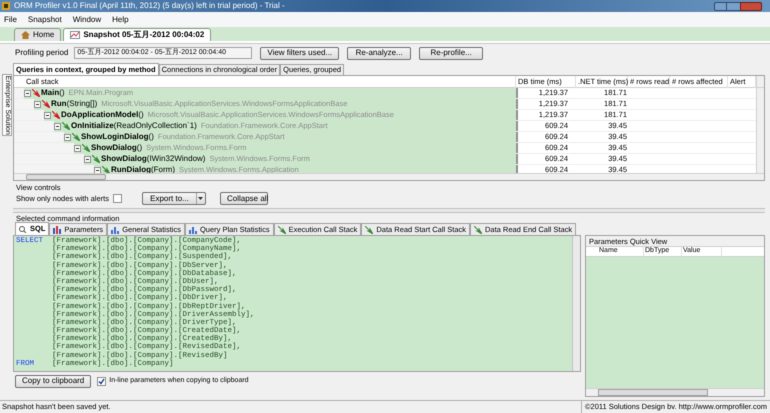  What do you see at coordinates (733, 6) in the screenshot?
I see `maximize-button` at bounding box center [733, 6].